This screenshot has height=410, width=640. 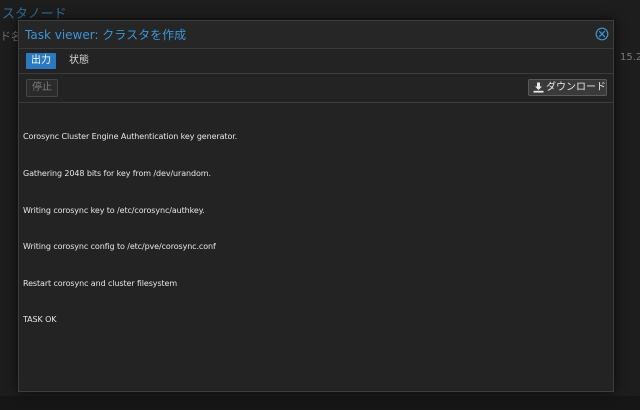 What do you see at coordinates (576, 87) in the screenshot?
I see `download-button-label: ダウンロード` at bounding box center [576, 87].